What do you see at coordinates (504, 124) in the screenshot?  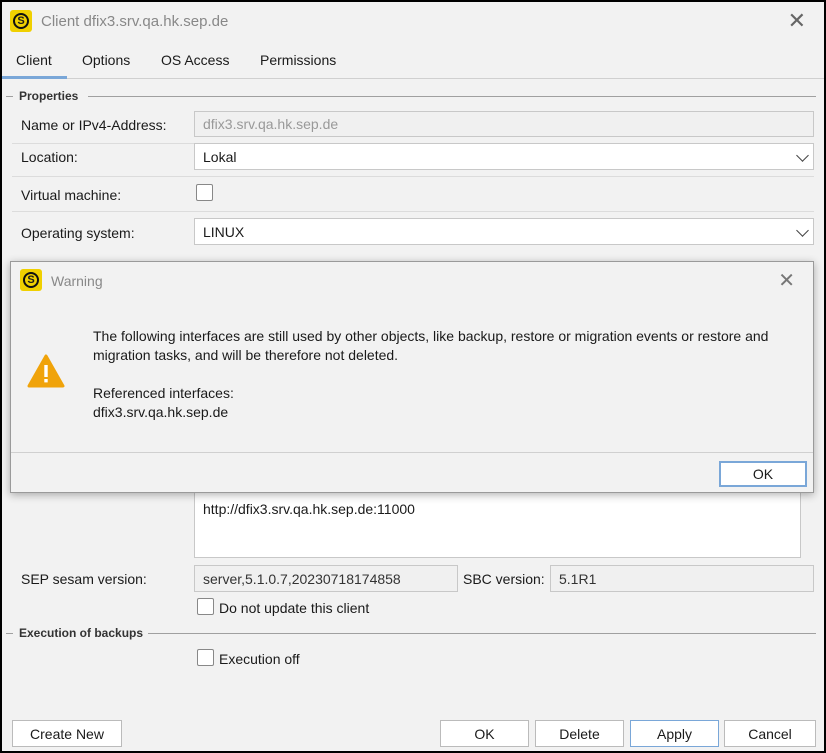 I see `name-field: dfix3.srv.qa.hk.sep.de` at bounding box center [504, 124].